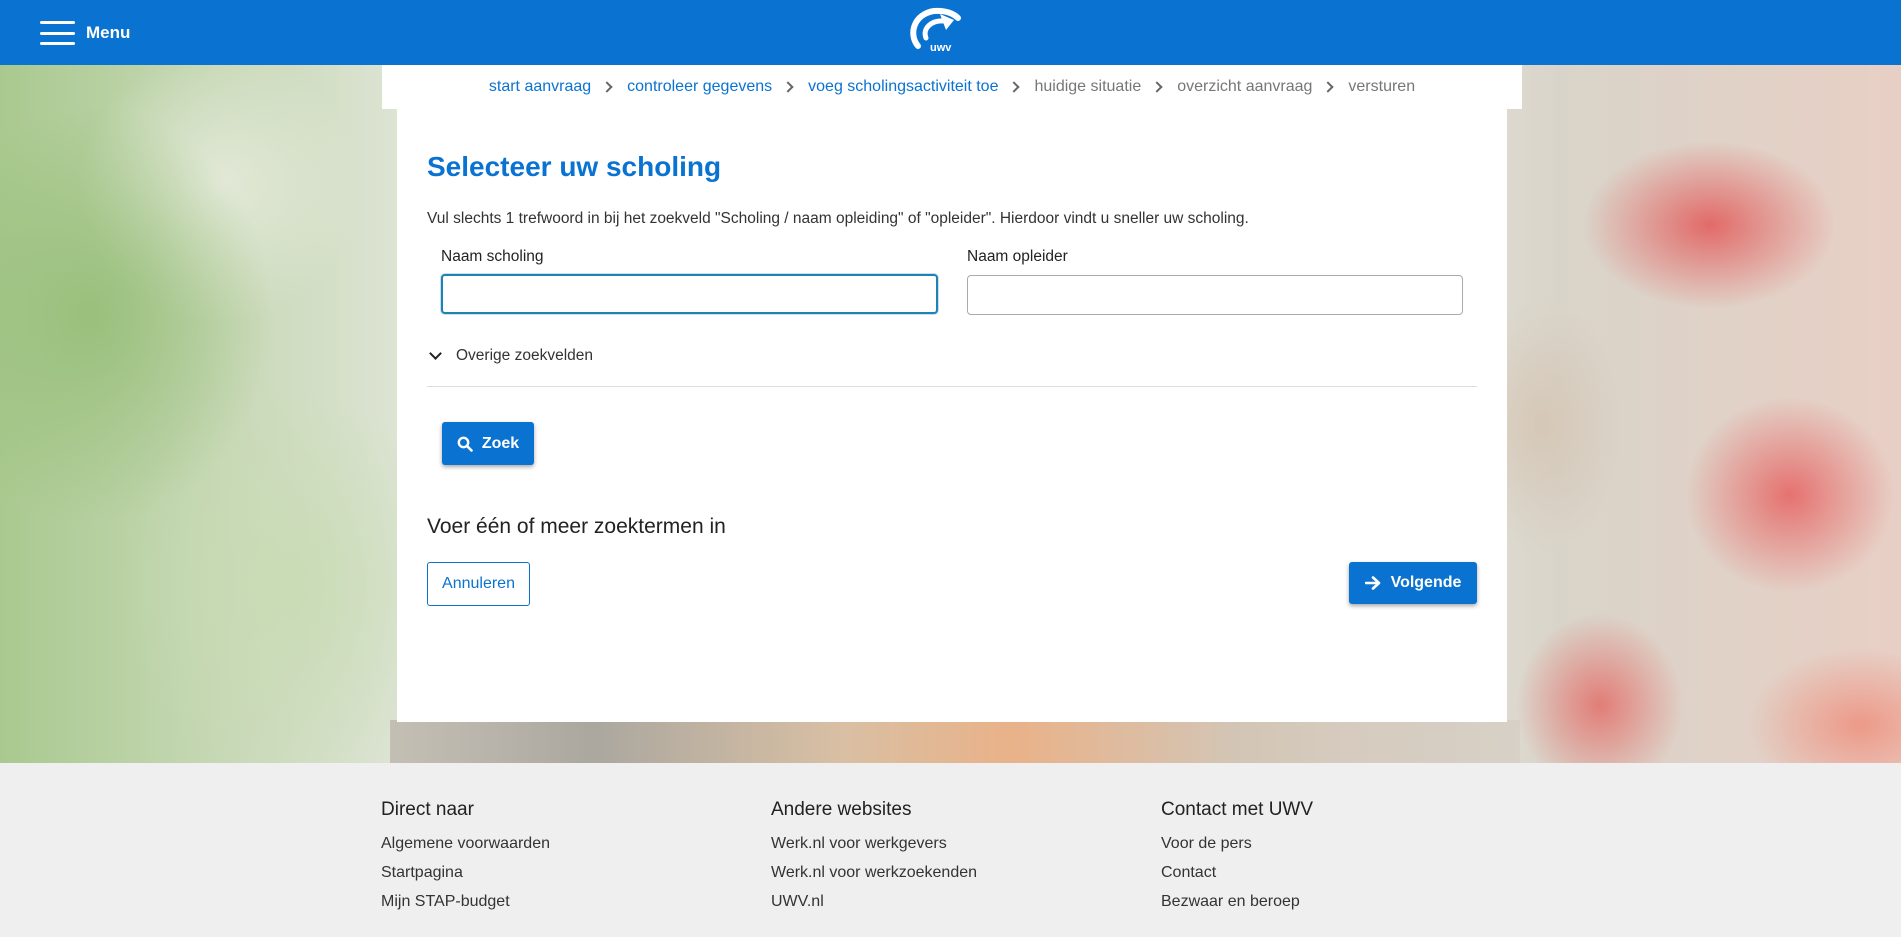 The width and height of the screenshot is (1901, 937). I want to click on cancel-button-label: Annuleren, so click(478, 583).